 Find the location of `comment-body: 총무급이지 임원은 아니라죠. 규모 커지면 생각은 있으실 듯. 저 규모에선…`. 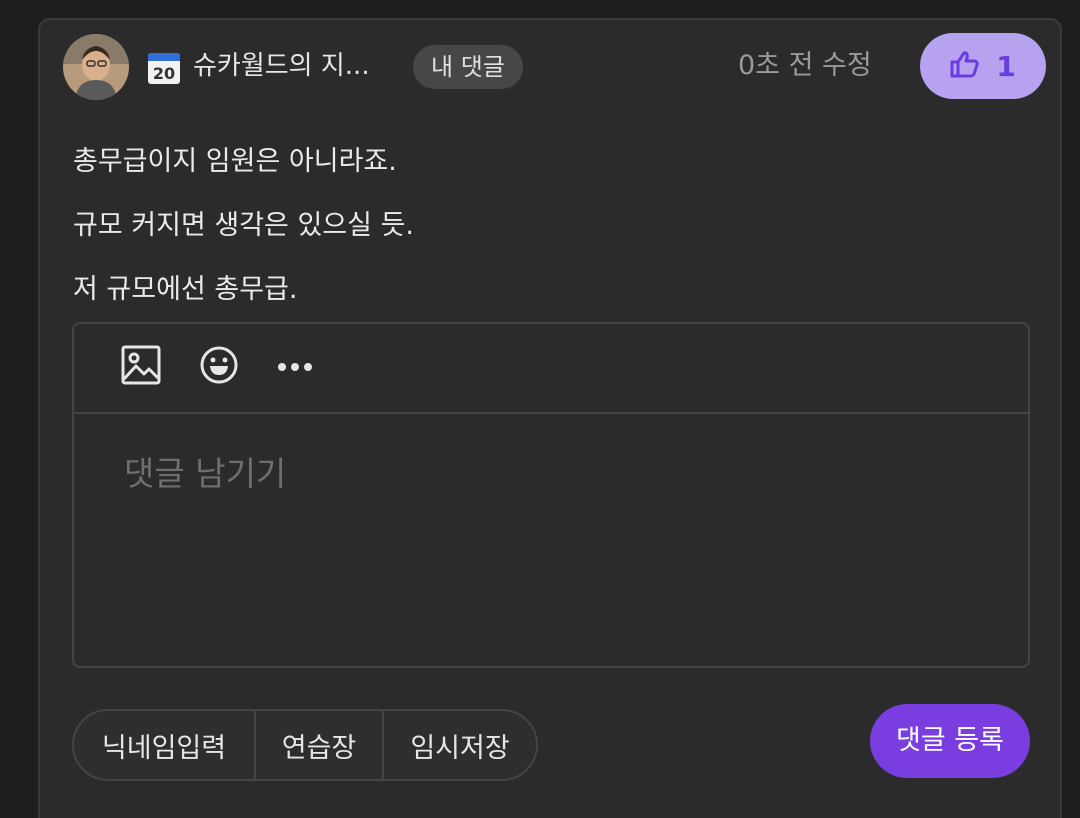

comment-body: 총무급이지 임원은 아니라죠. 규모 커지면 생각은 있으실 듯. 저 규모에선… is located at coordinates (243, 238).